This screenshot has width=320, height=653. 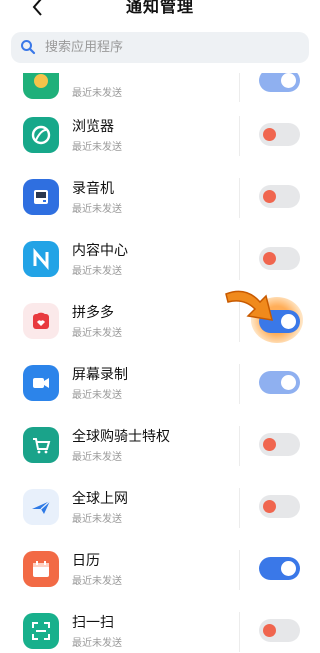 What do you see at coordinates (93, 623) in the screenshot?
I see `app-name: 扫一扫` at bounding box center [93, 623].